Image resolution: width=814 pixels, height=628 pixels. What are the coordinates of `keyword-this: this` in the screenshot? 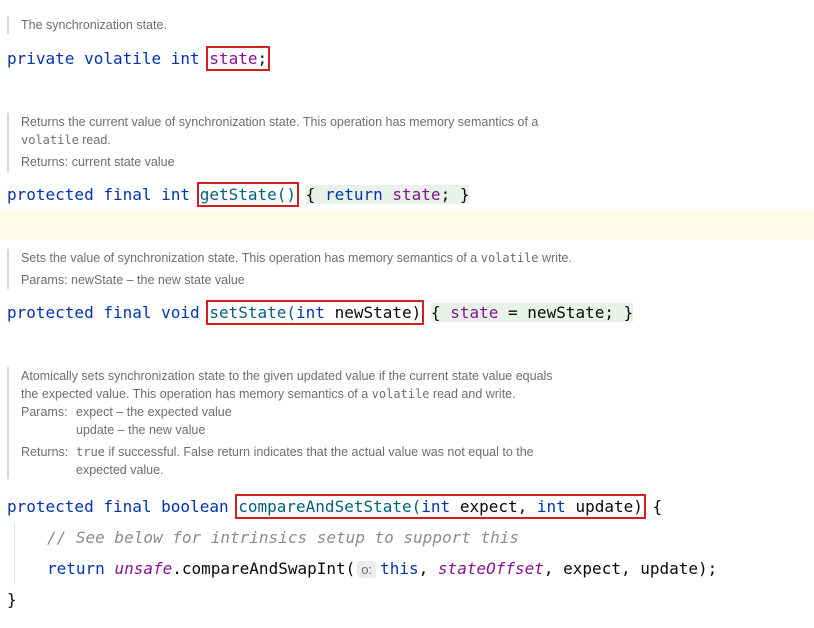 It's located at (399, 568).